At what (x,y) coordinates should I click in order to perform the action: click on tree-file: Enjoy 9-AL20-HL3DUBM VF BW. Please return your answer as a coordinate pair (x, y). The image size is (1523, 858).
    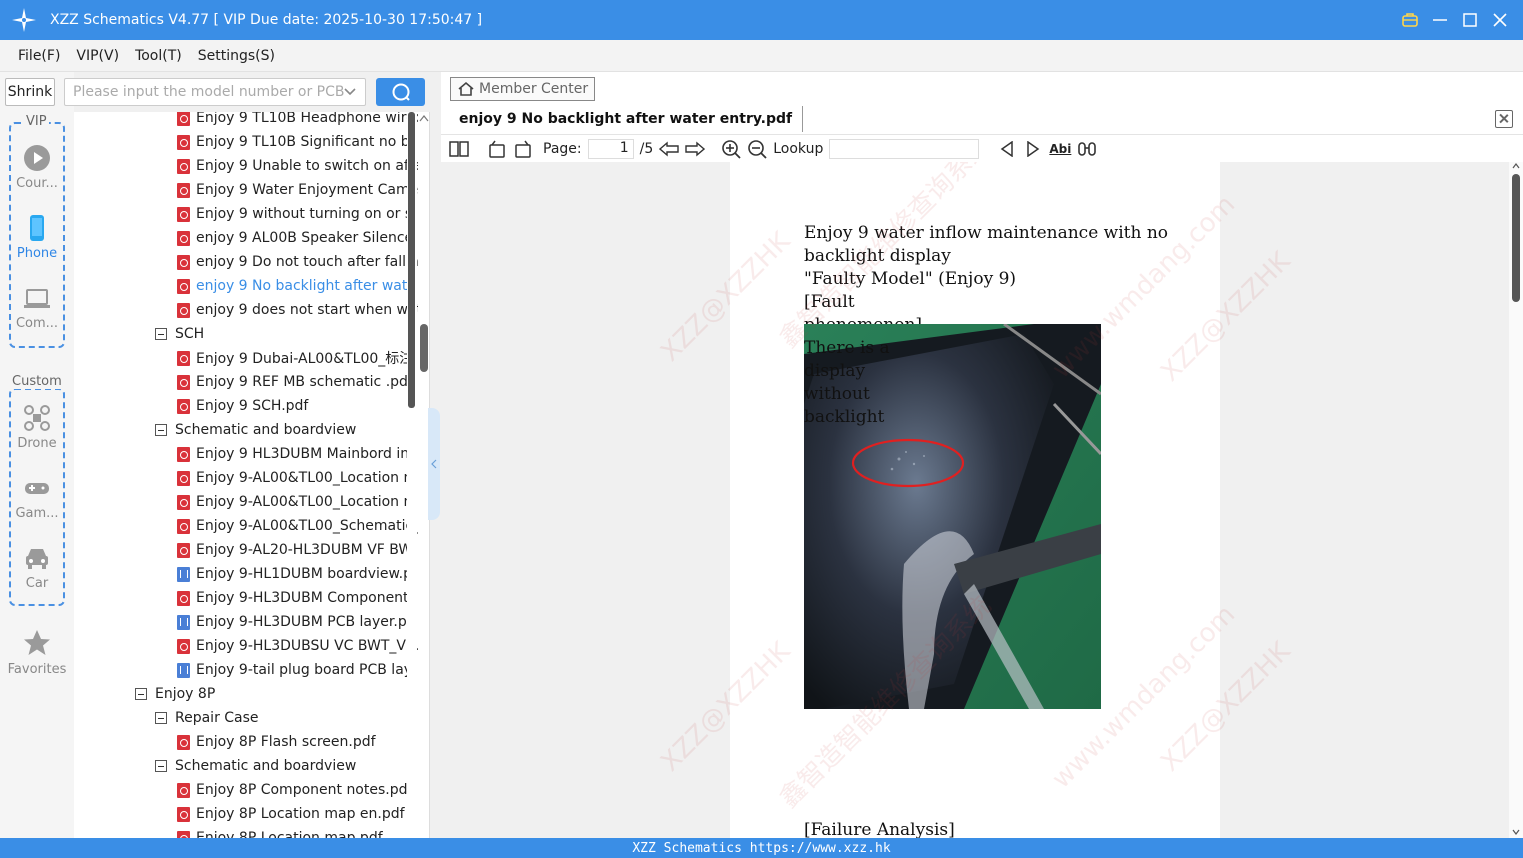
    Looking at the image, I should click on (294, 550).